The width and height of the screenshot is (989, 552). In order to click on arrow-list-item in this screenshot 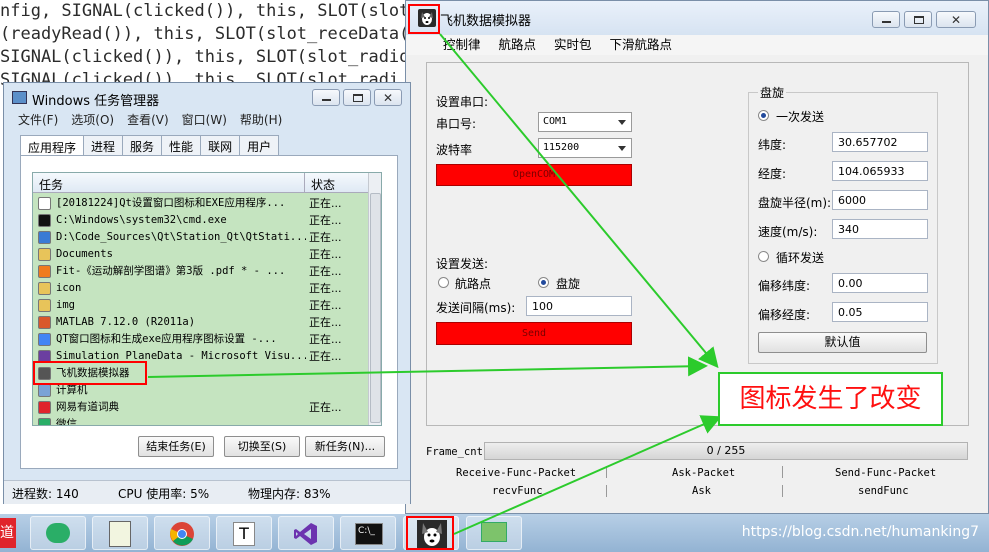, I will do `click(427, 367)`.